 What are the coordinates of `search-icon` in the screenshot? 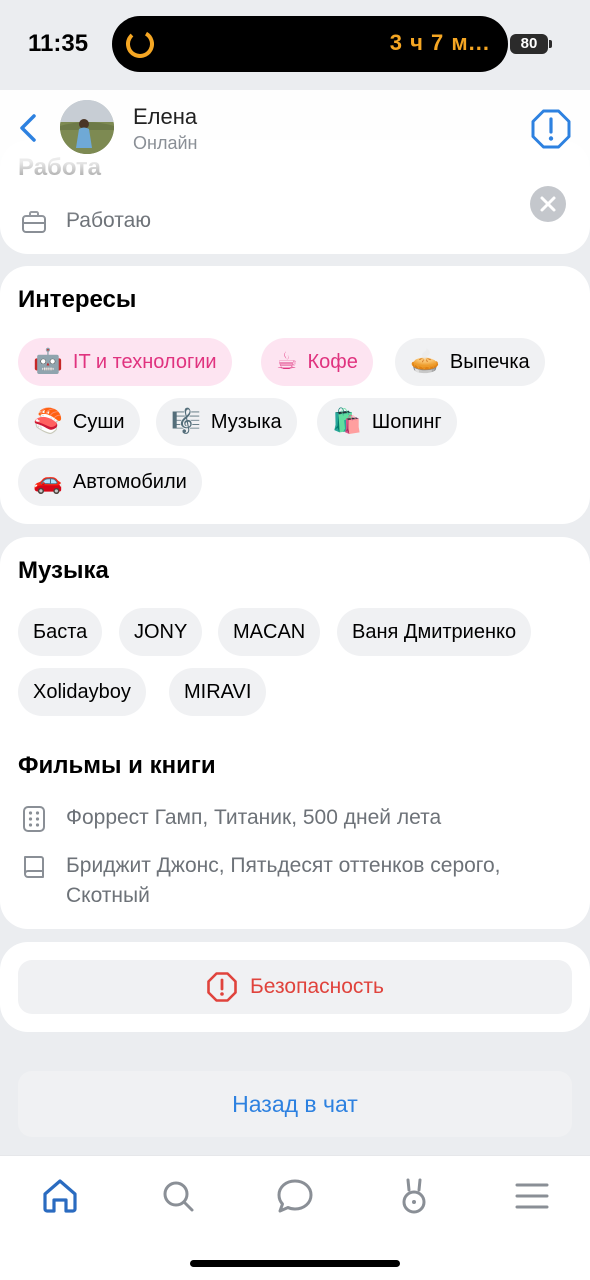 It's located at (178, 1196).